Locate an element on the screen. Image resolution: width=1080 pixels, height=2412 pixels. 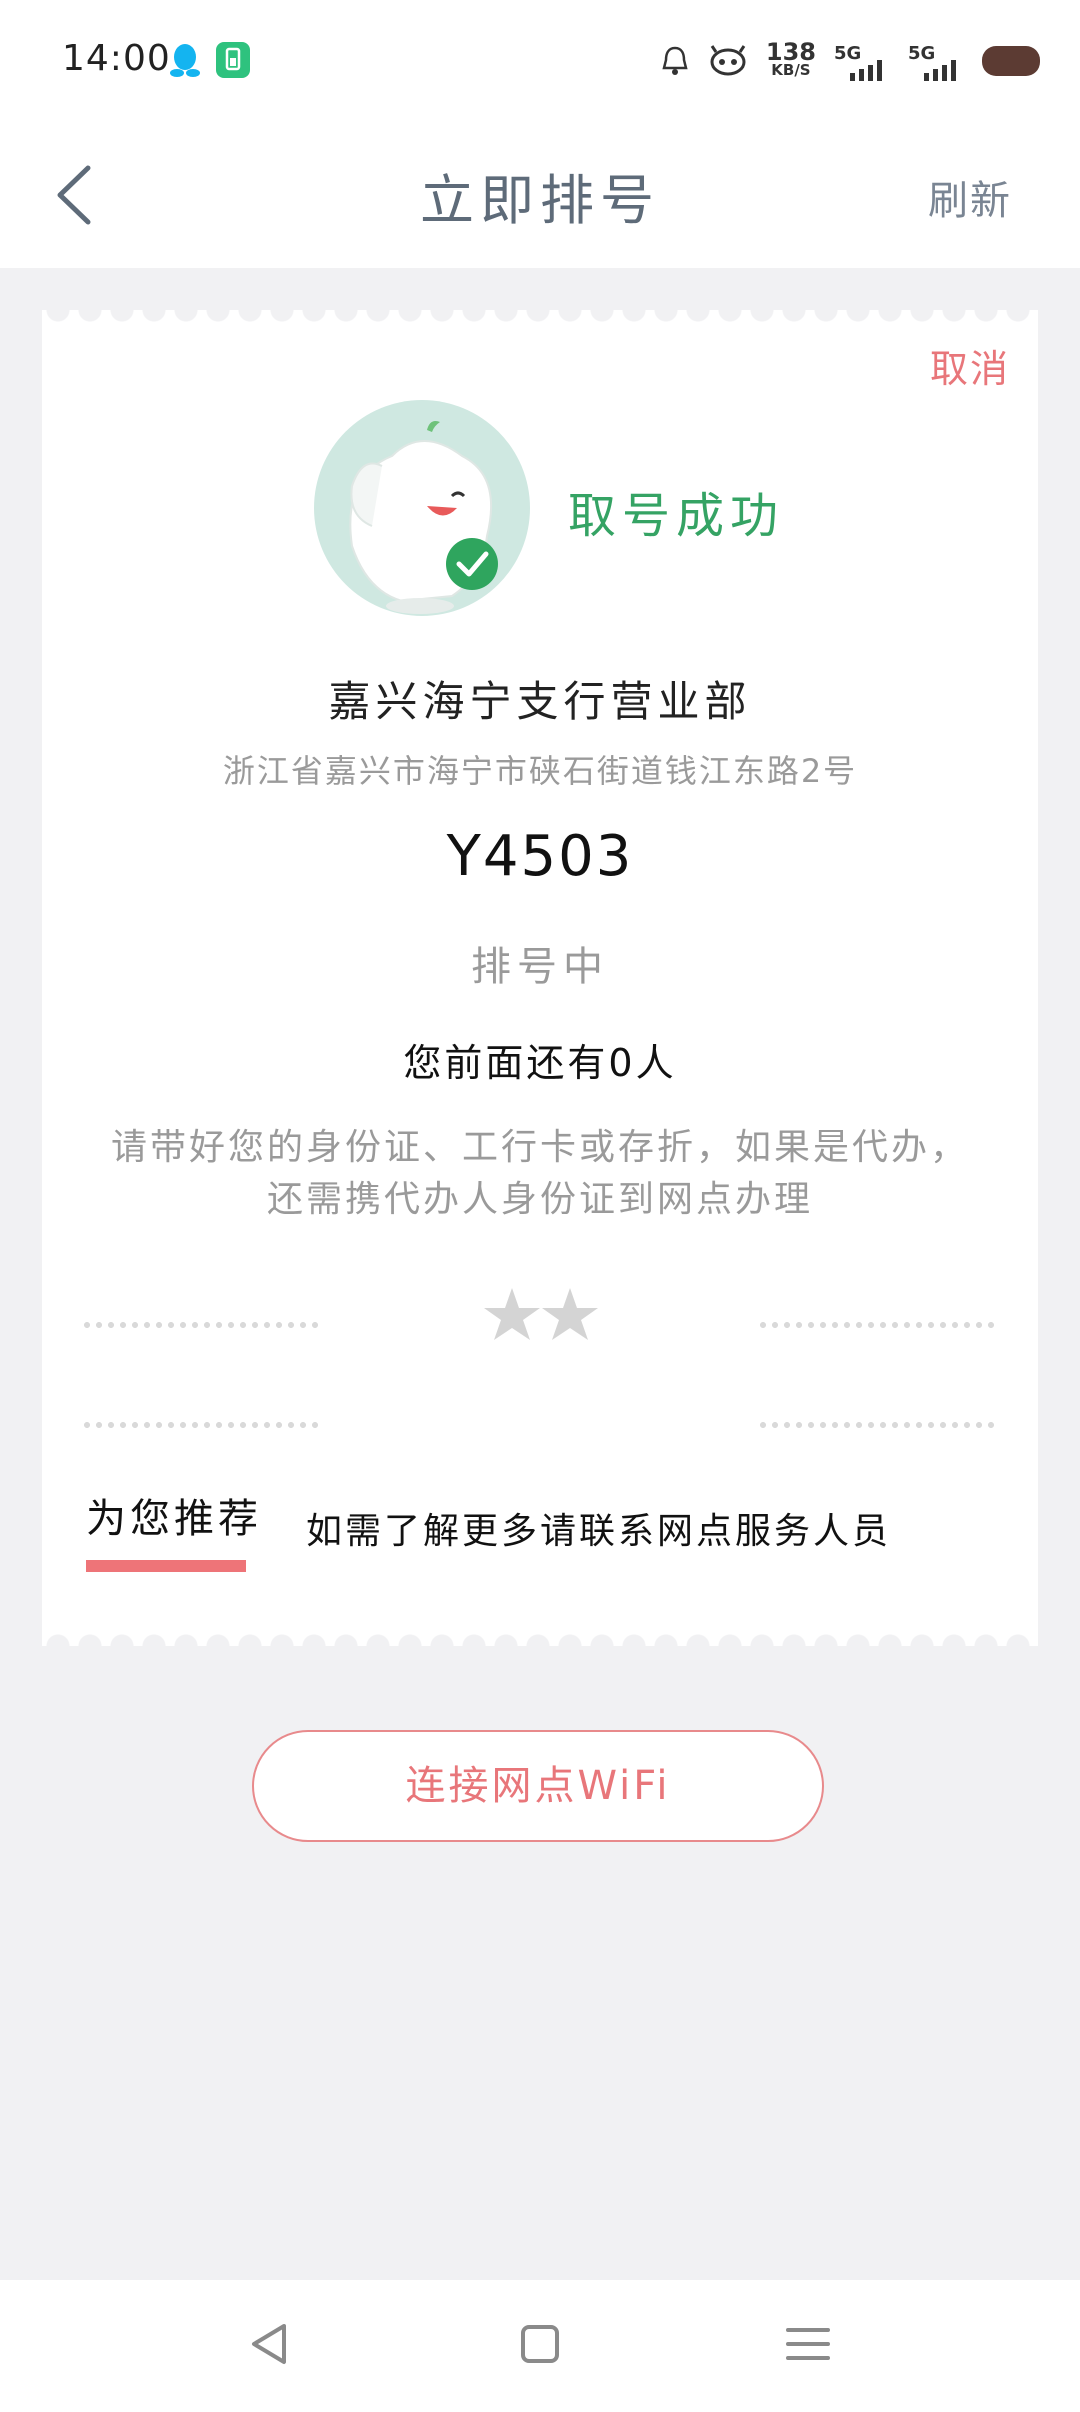
people-ahead-count: 您前面还有0人 is located at coordinates (540, 1063).